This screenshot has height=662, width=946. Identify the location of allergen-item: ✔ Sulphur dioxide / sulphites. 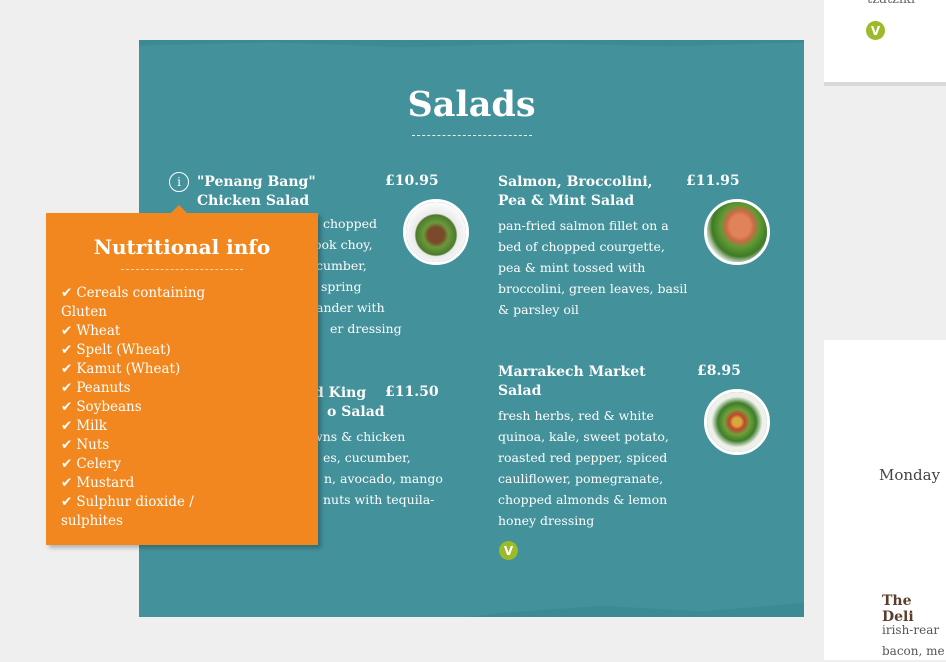
(127, 511).